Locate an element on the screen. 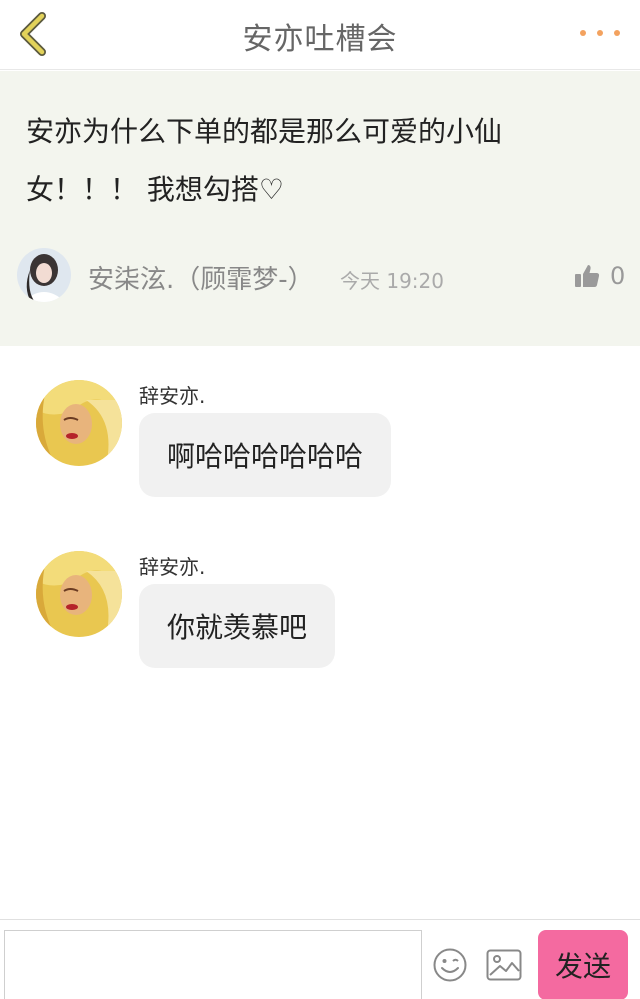  top-nav-bar: 安亦吐槽会 is located at coordinates (320, 35).